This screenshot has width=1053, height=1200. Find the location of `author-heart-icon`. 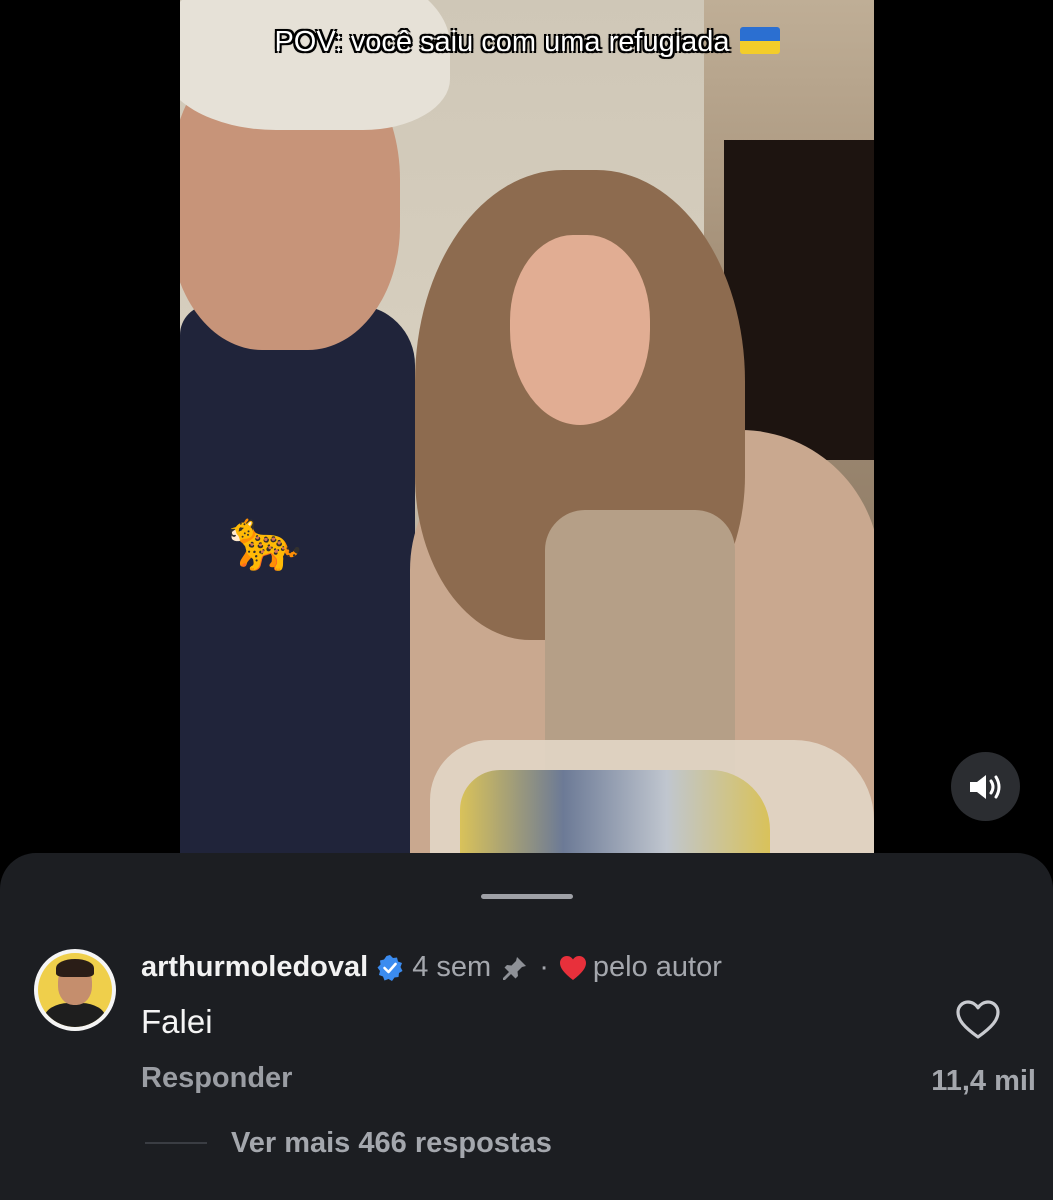

author-heart-icon is located at coordinates (573, 968).